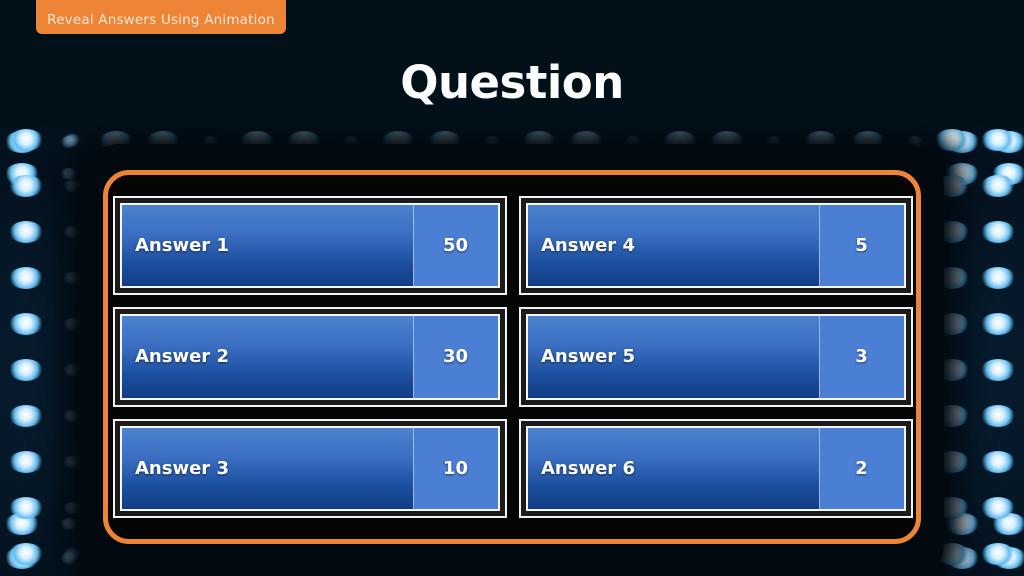 The image size is (1024, 576). What do you see at coordinates (161, 20) in the screenshot?
I see `reveal-answers-tab-label: Reveal Answers Using Animation` at bounding box center [161, 20].